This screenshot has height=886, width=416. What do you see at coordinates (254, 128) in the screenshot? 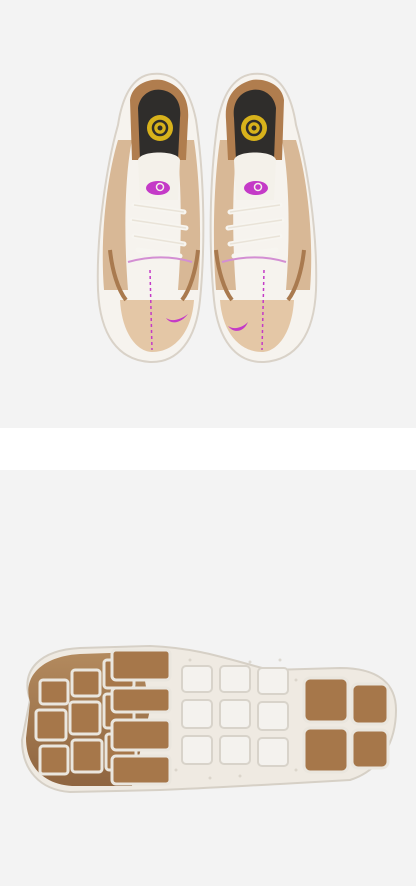
I see `moving-co-logo-right` at bounding box center [254, 128].